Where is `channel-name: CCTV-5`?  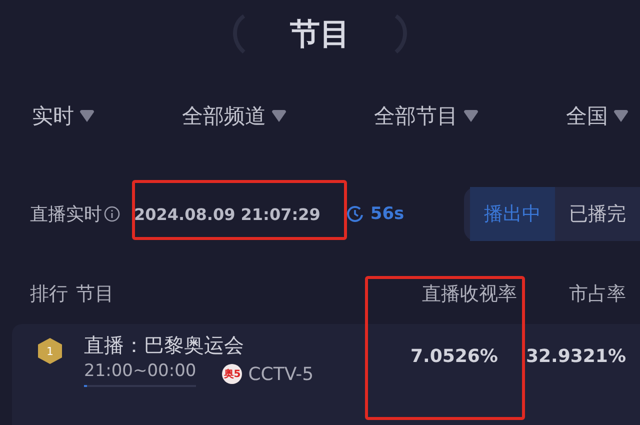
channel-name: CCTV-5 is located at coordinates (281, 374).